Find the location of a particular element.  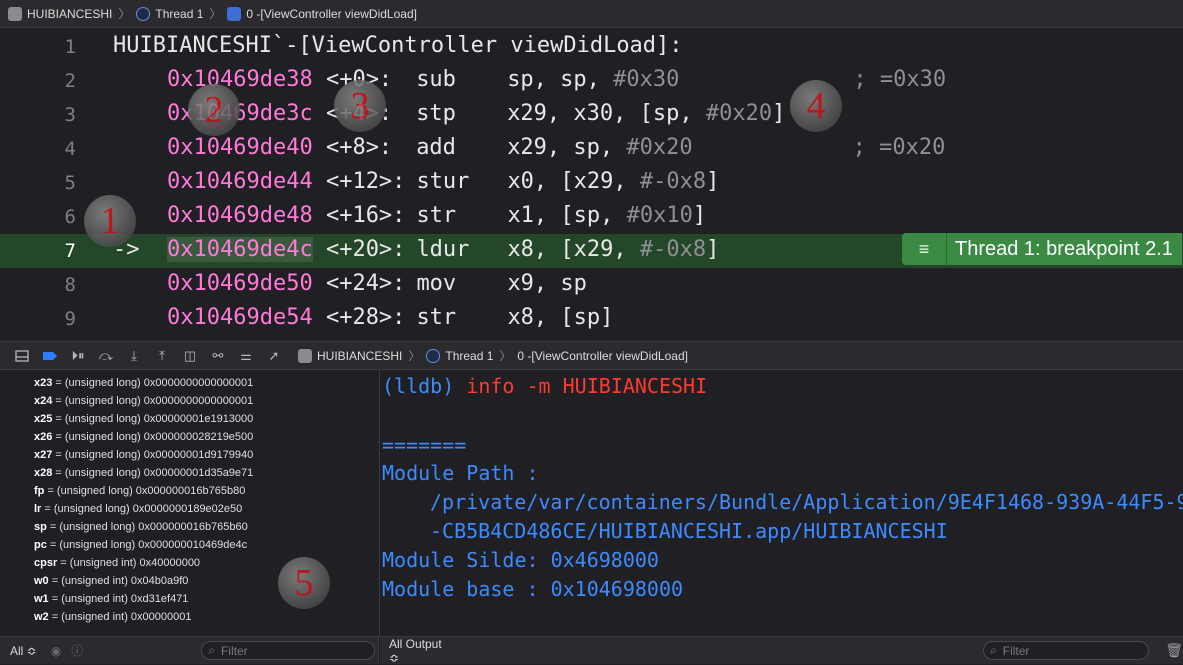

annotation-marker: 3 is located at coordinates (360, 106).